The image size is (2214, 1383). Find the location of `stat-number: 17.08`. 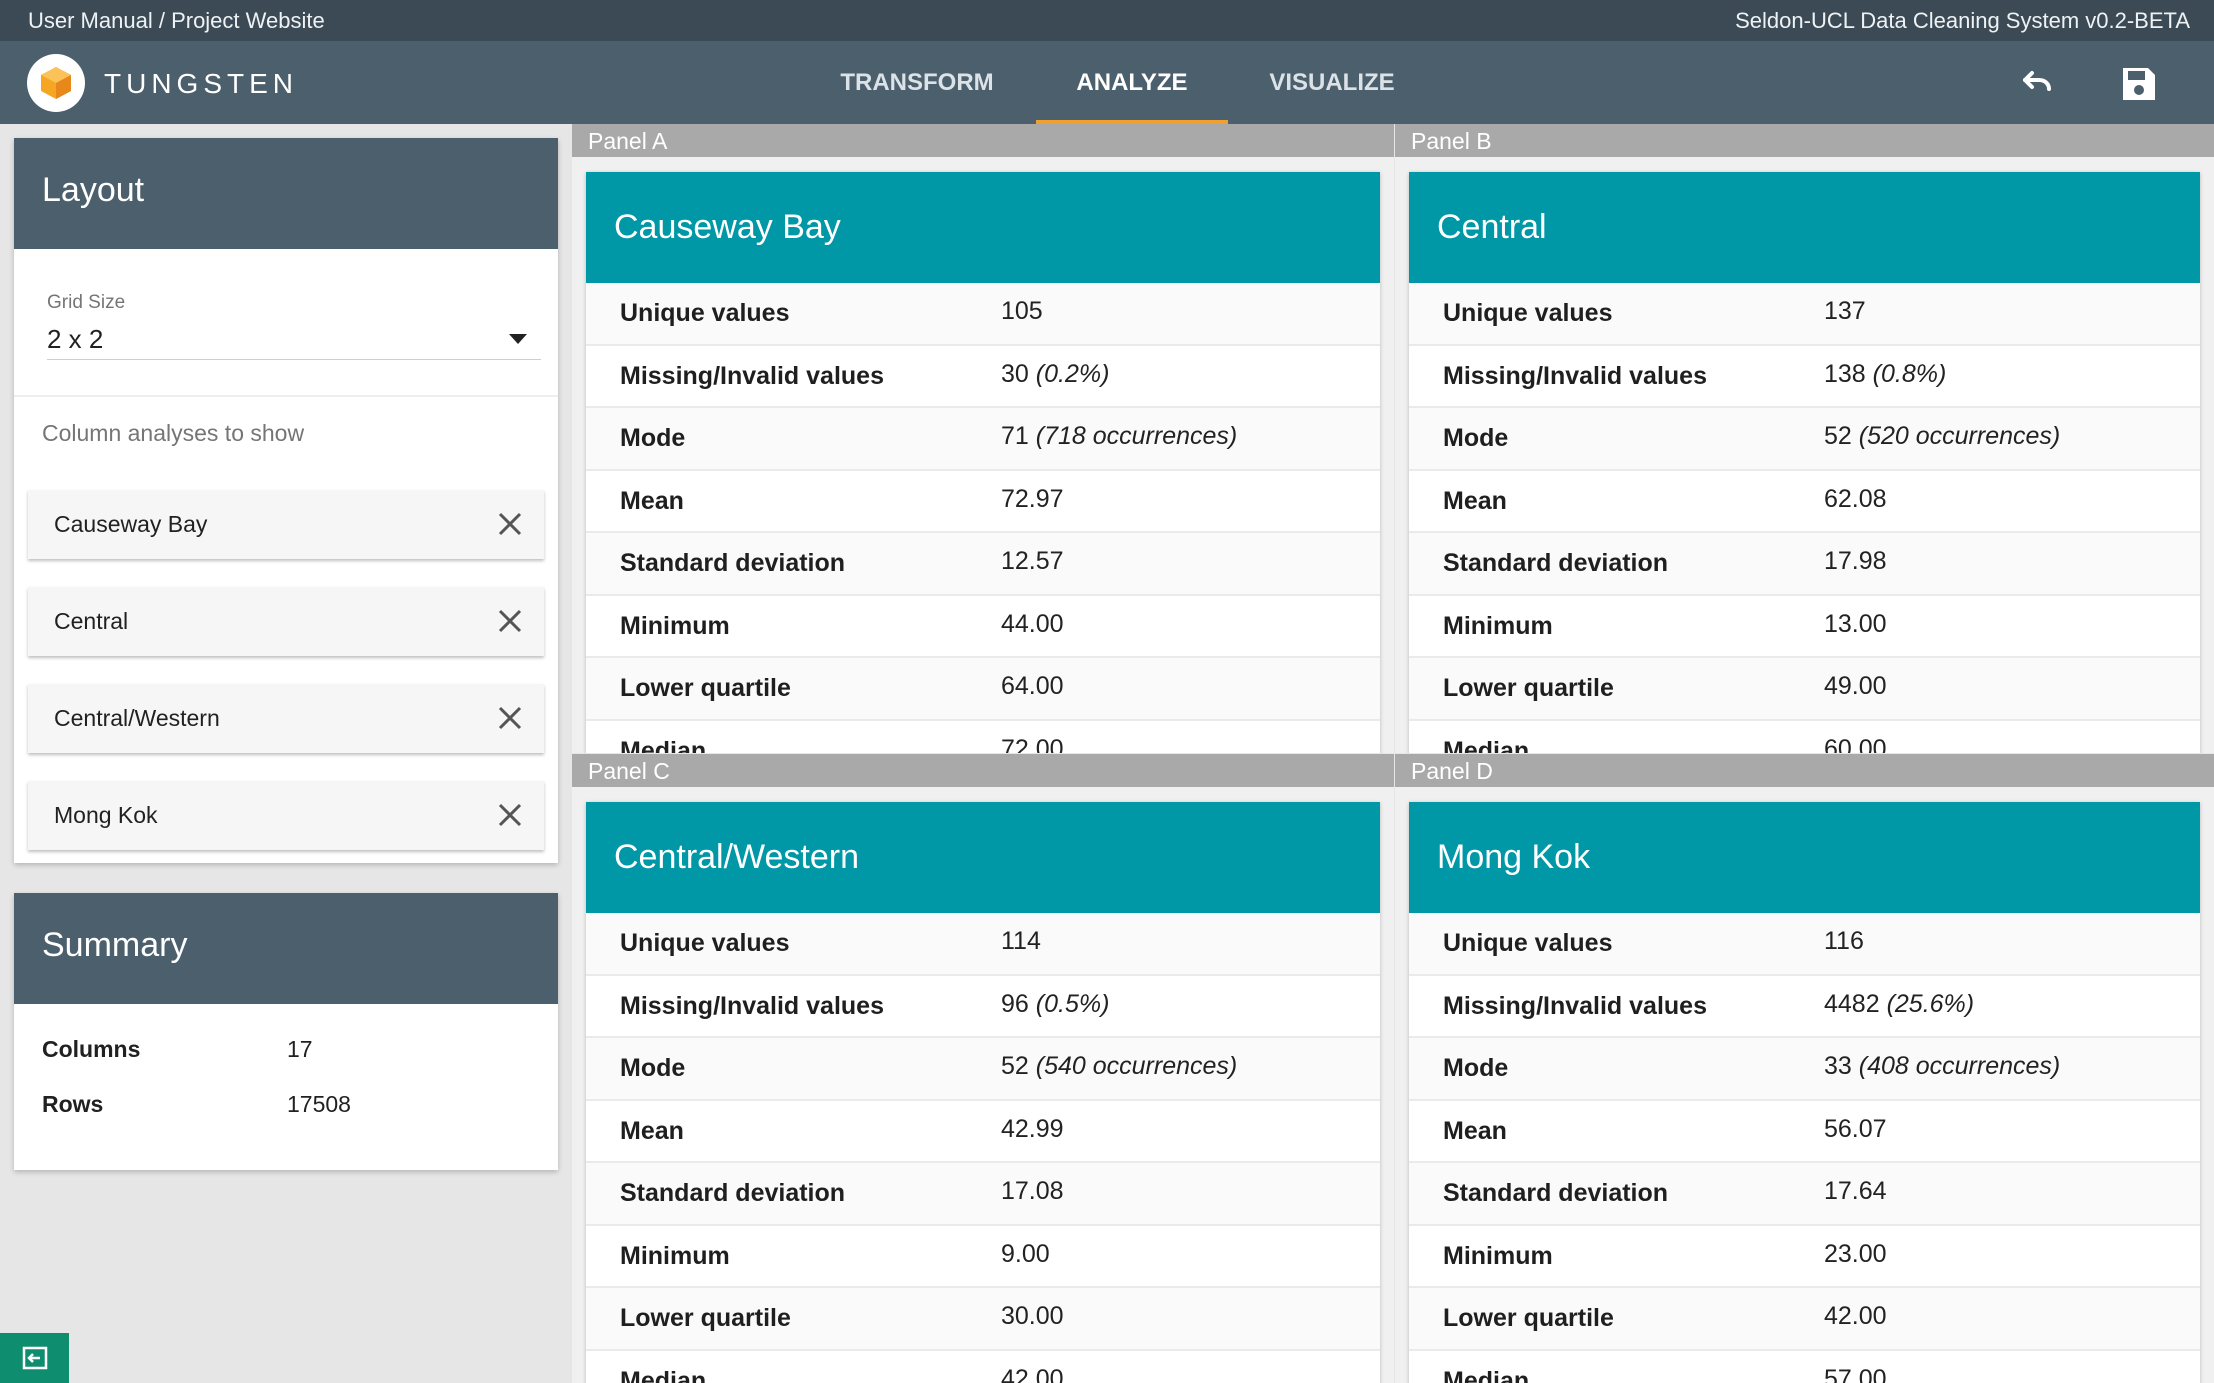

stat-number: 17.08 is located at coordinates (1032, 1191).